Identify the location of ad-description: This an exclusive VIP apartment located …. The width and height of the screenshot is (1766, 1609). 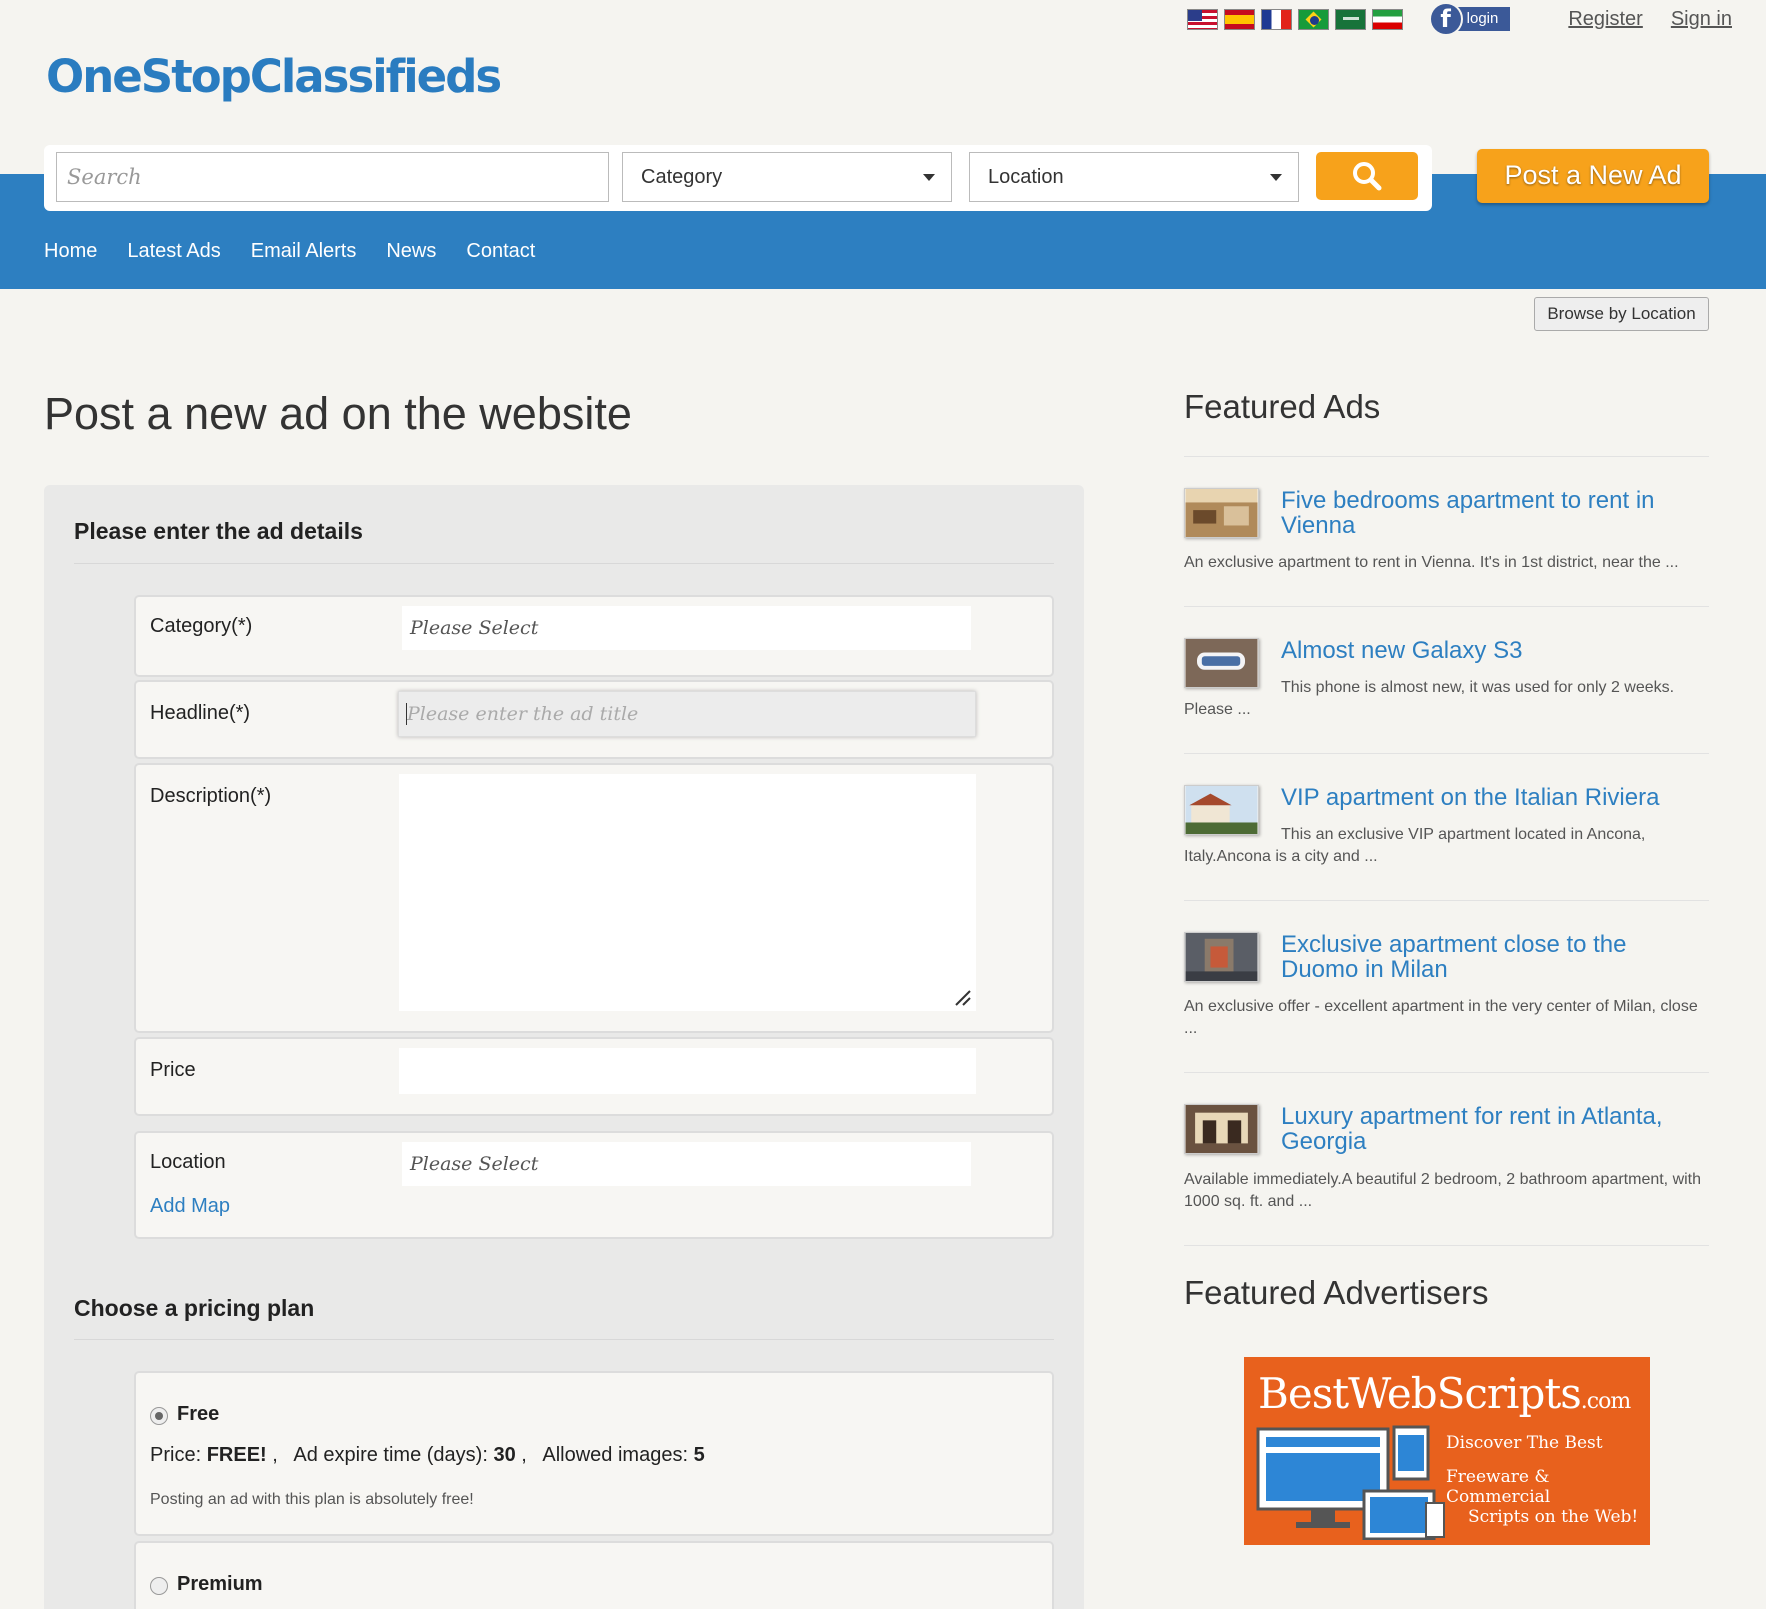
(1463, 834).